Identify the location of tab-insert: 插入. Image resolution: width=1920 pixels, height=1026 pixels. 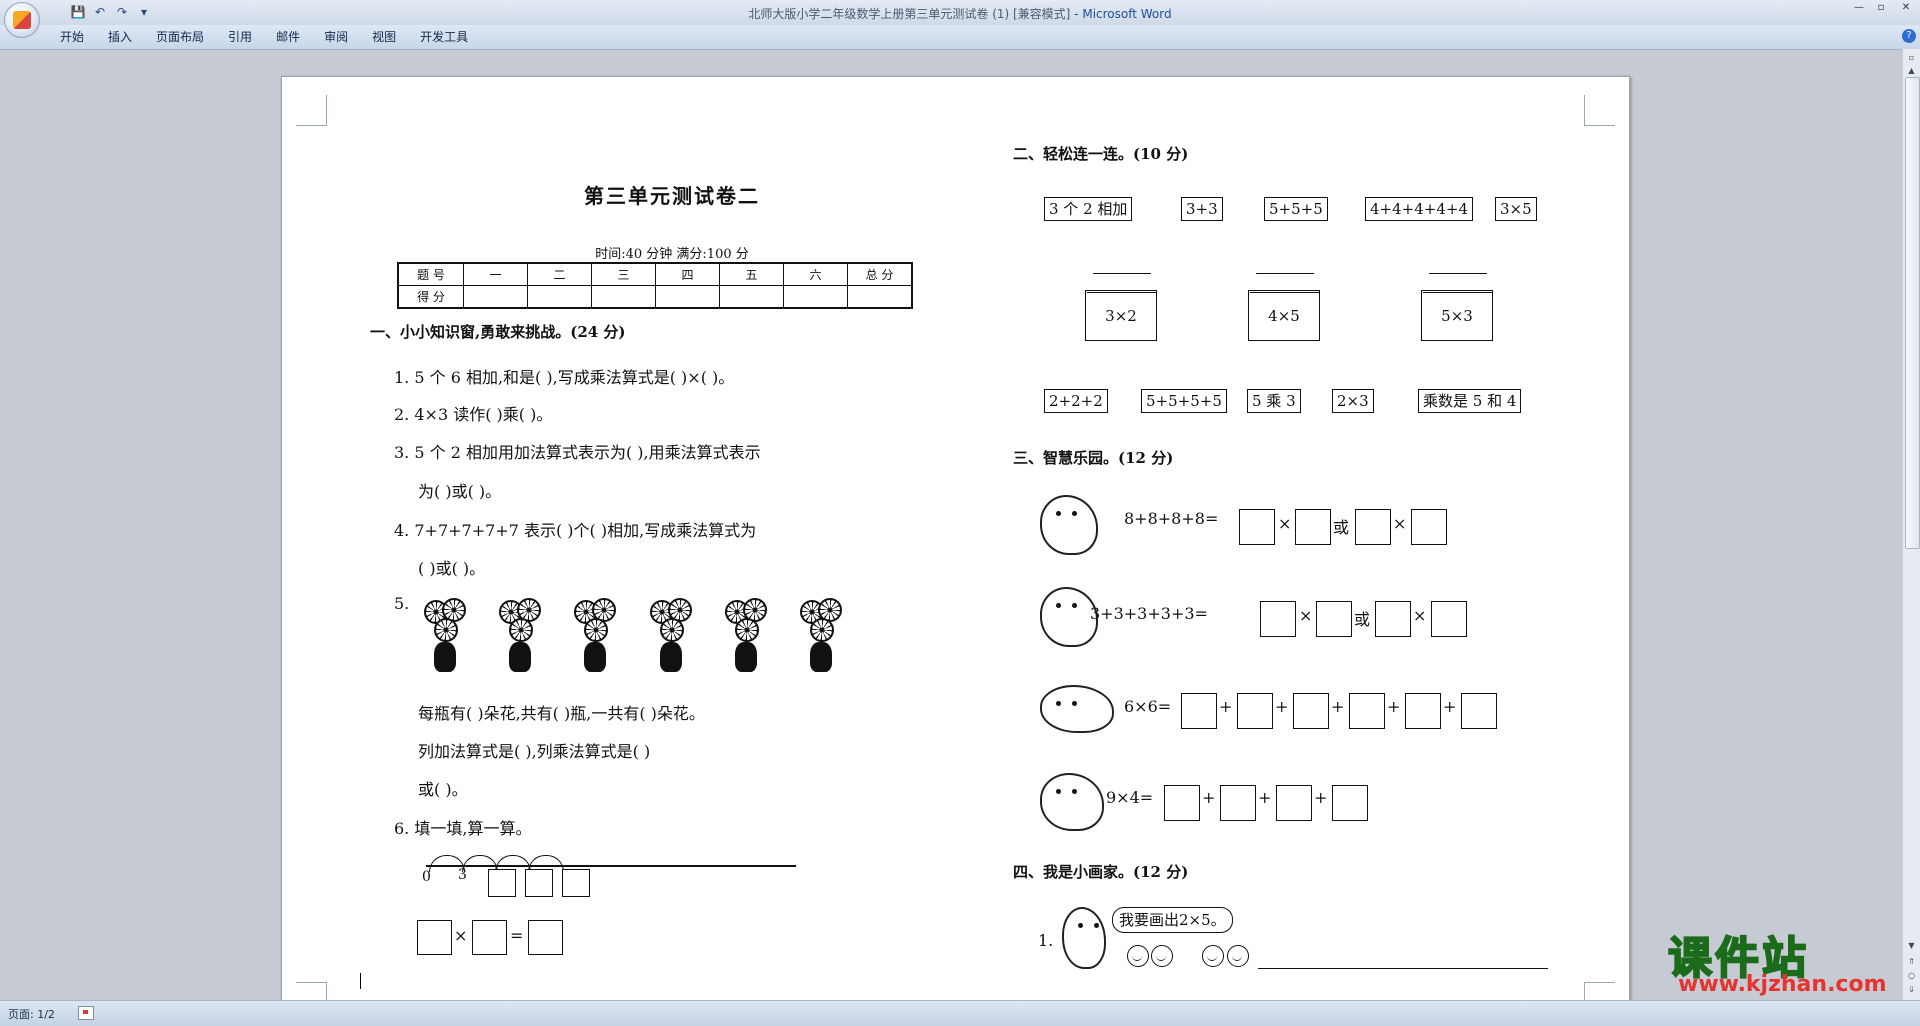
(120, 37).